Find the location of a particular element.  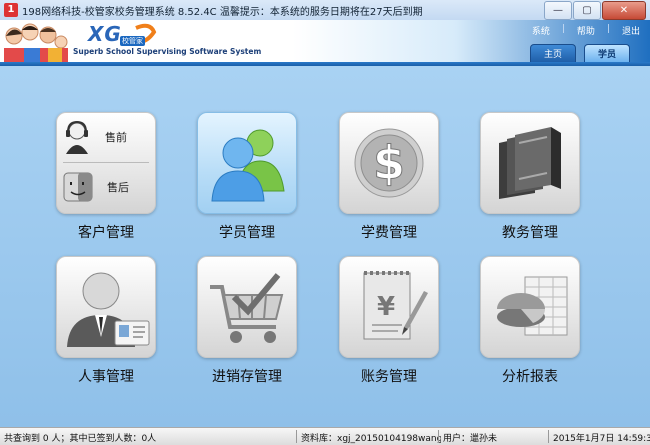

pie-report-icon is located at coordinates (532, 306).